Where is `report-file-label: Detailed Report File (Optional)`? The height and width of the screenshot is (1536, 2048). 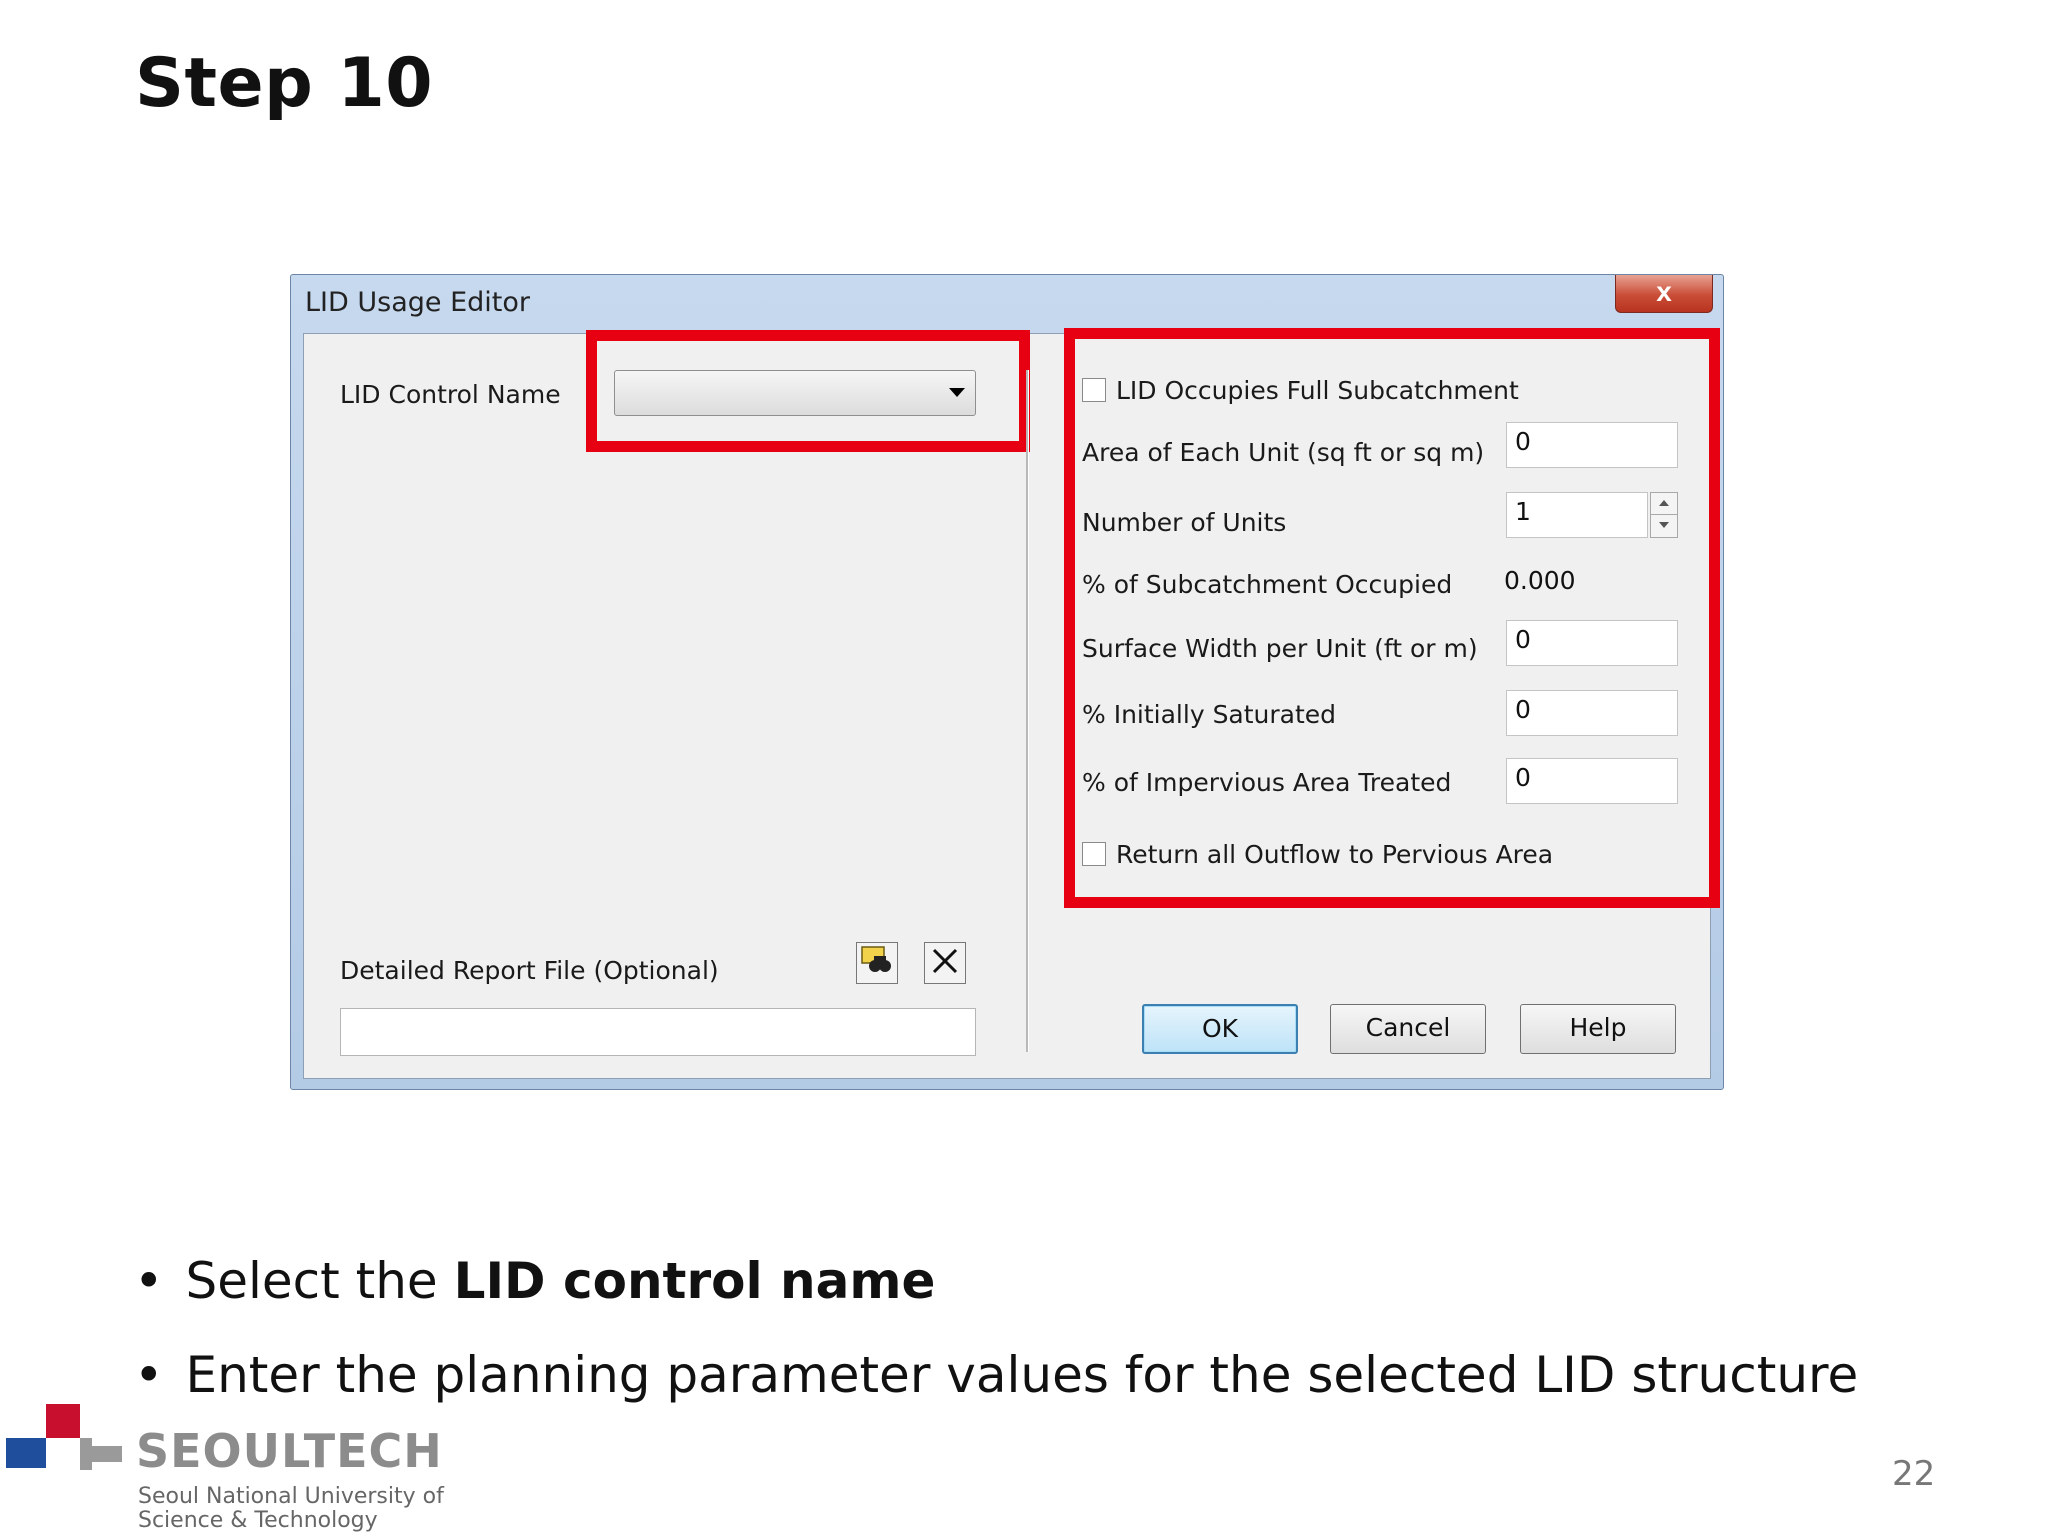
report-file-label: Detailed Report File (Optional) is located at coordinates (529, 970).